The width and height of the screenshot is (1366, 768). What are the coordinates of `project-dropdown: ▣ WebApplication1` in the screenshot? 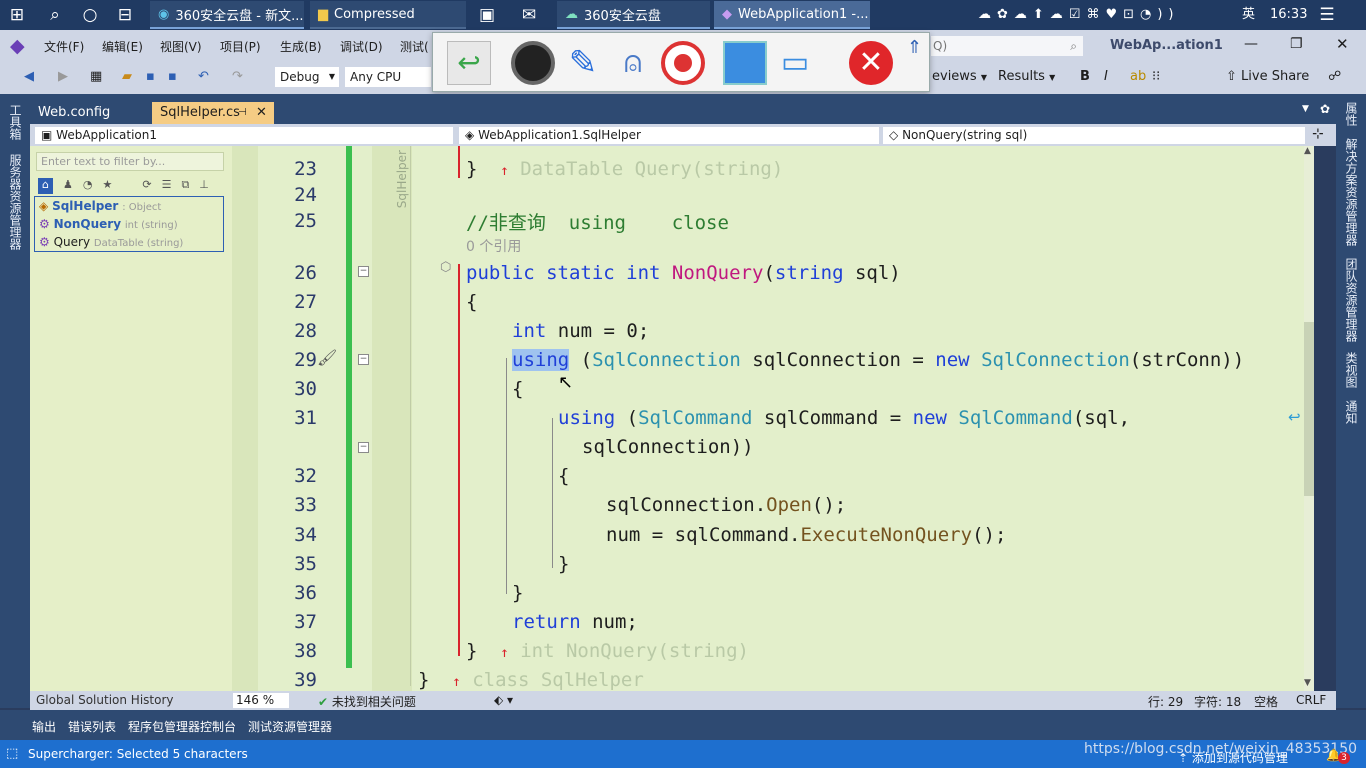 It's located at (244, 135).